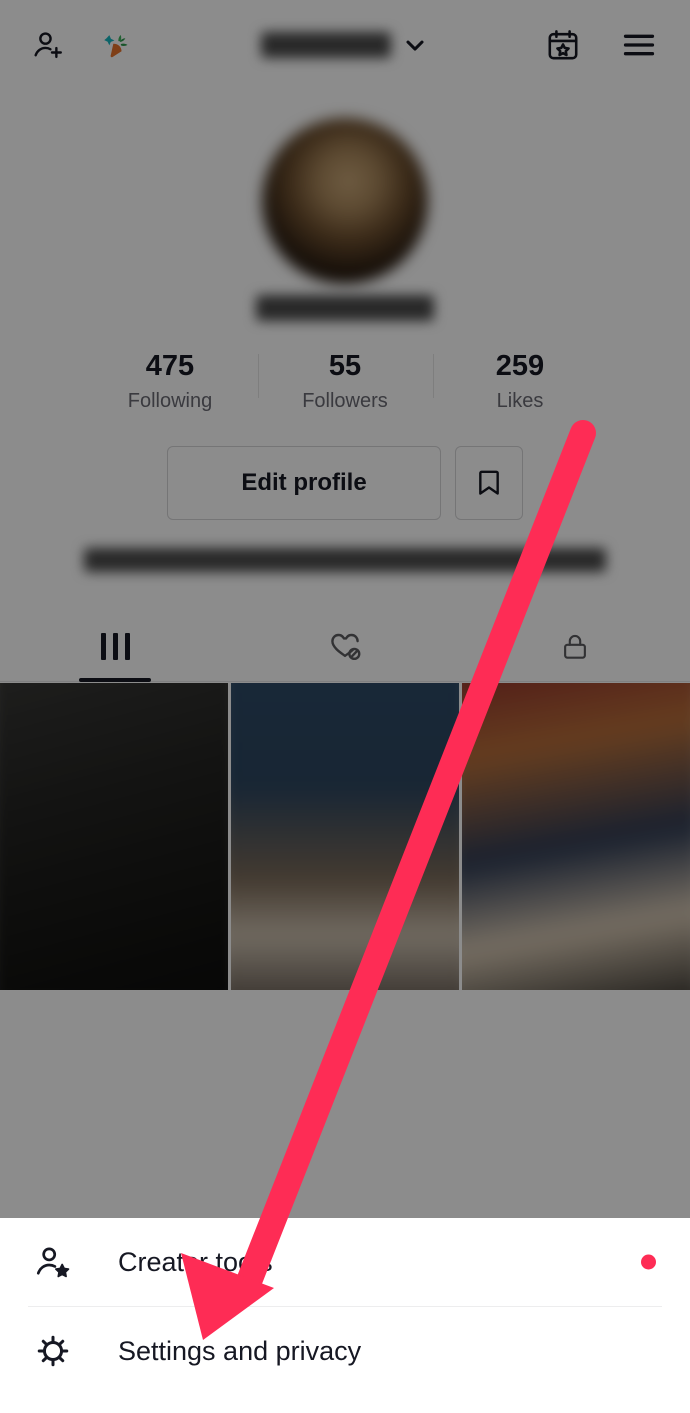 This screenshot has height=1413, width=690. I want to click on menu-item-creator-tools: Creator tools, so click(345, 1262).